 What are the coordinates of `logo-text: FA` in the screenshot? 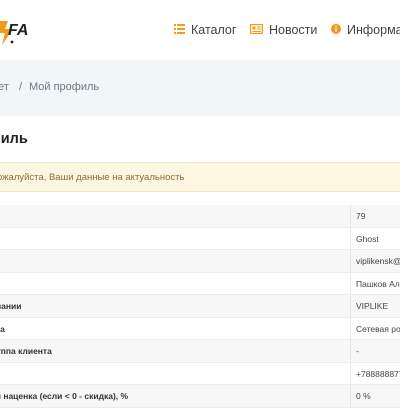 It's located at (18, 30).